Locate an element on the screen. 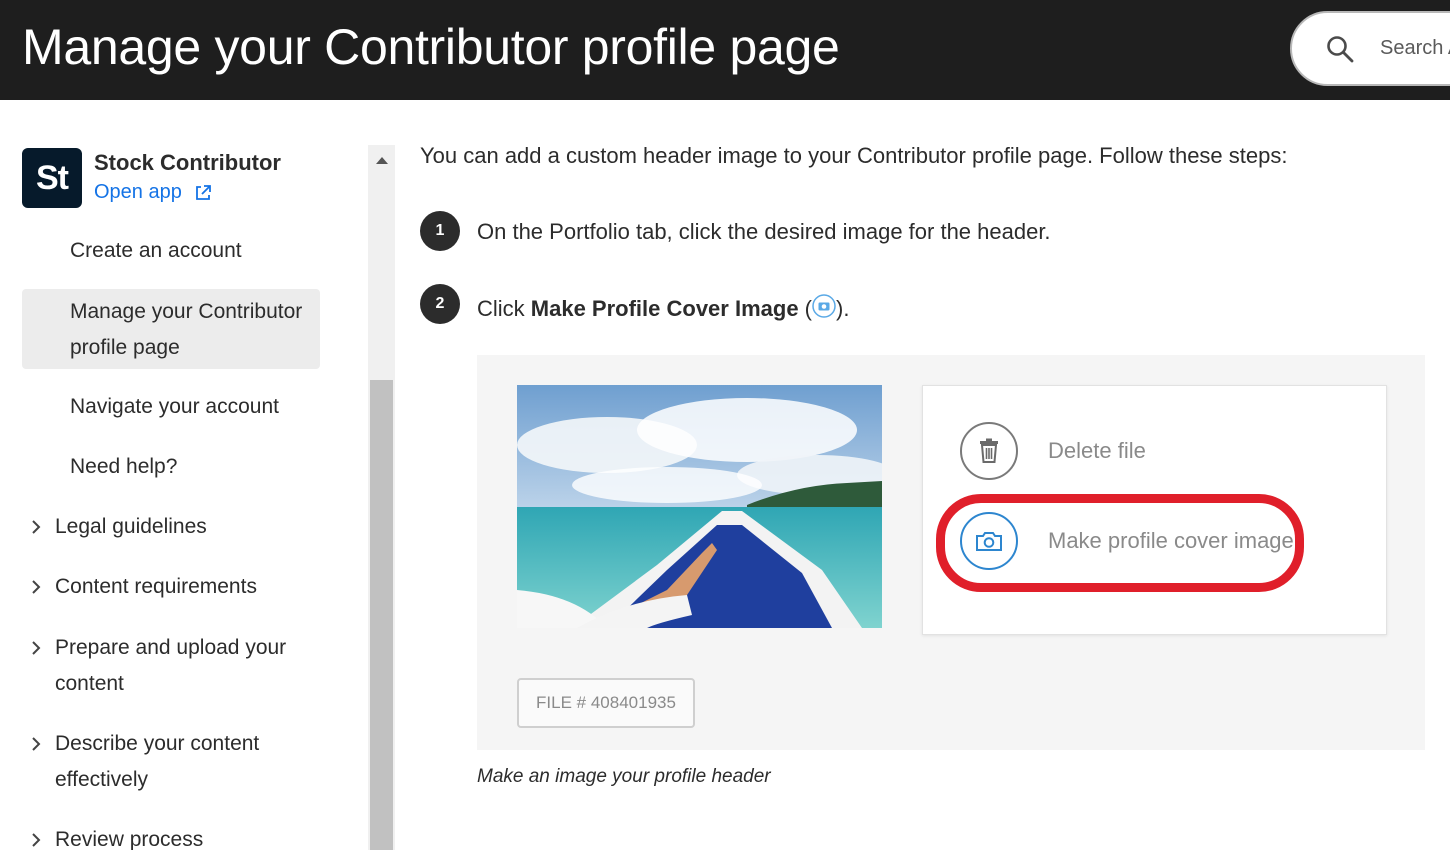  red-highlight-ring is located at coordinates (1120, 543).